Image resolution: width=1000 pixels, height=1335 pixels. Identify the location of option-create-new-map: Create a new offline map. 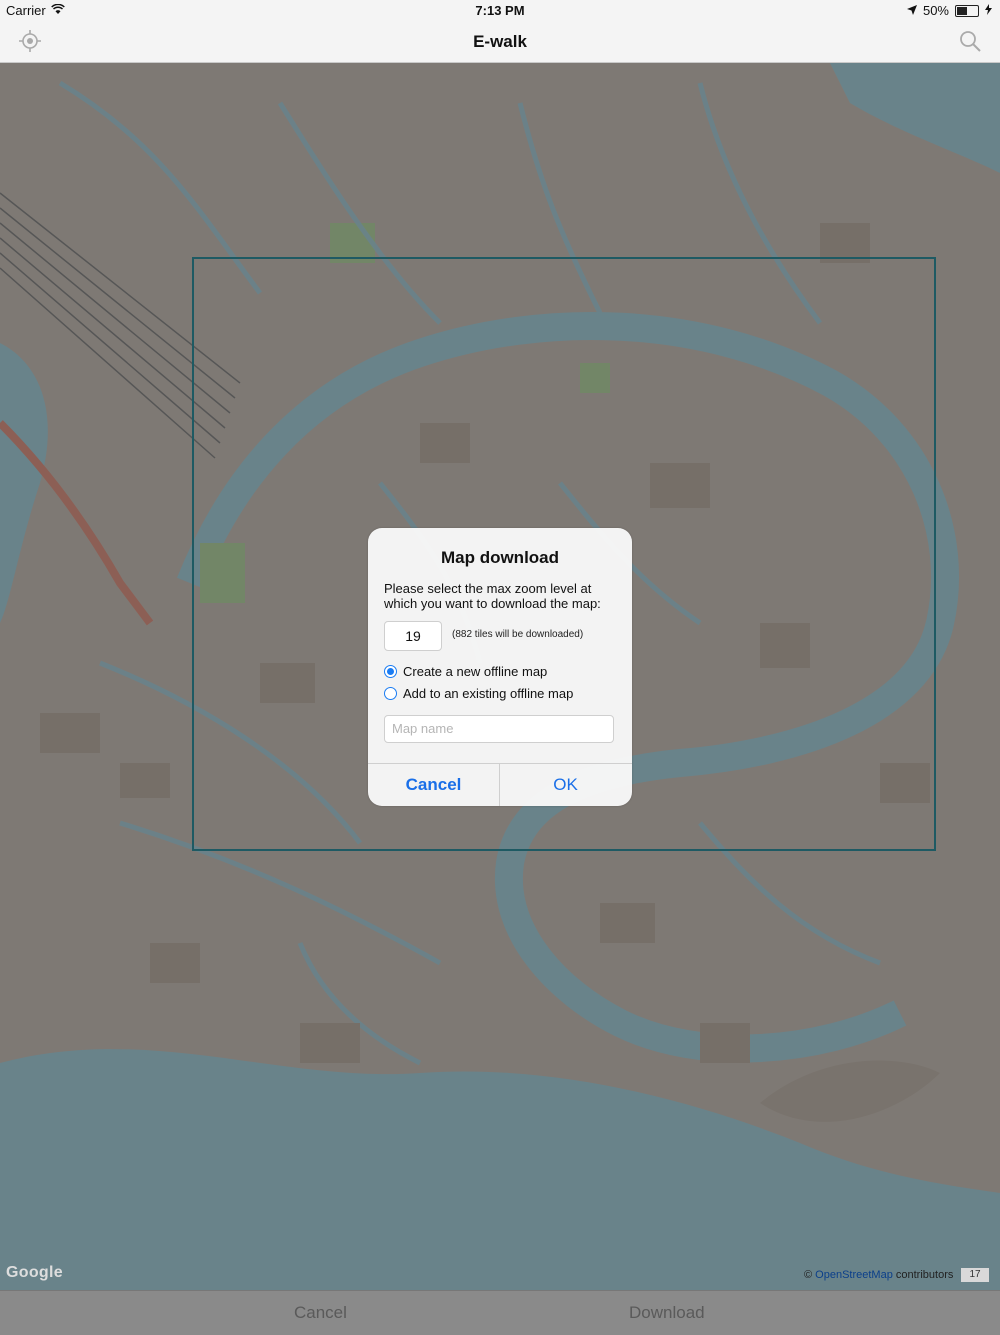
(465, 671).